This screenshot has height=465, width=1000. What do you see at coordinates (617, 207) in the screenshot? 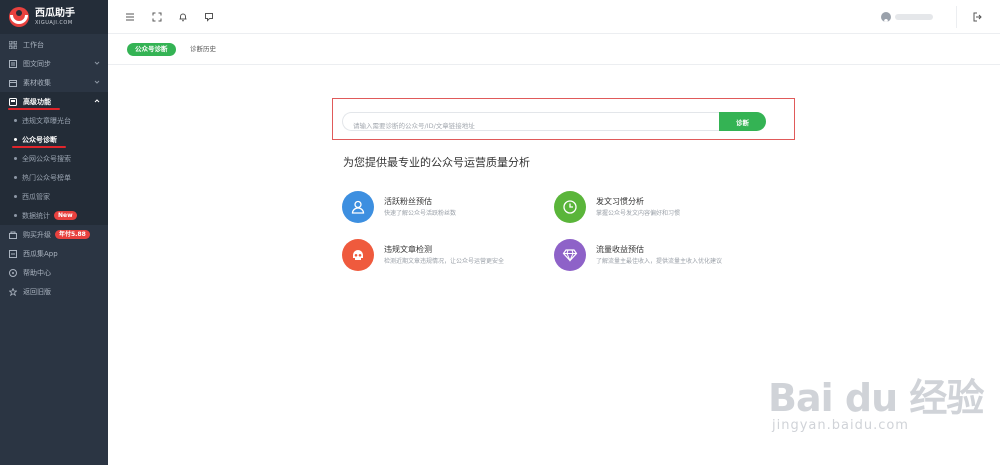
I see `feature-posting-habits: 发文习惯分析 掌握公众号发文内容偏好和习惯` at bounding box center [617, 207].